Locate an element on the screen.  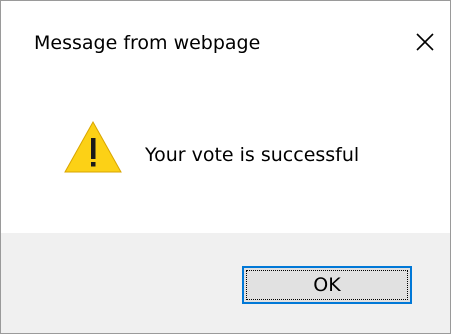
ok-button: OK is located at coordinates (327, 285).